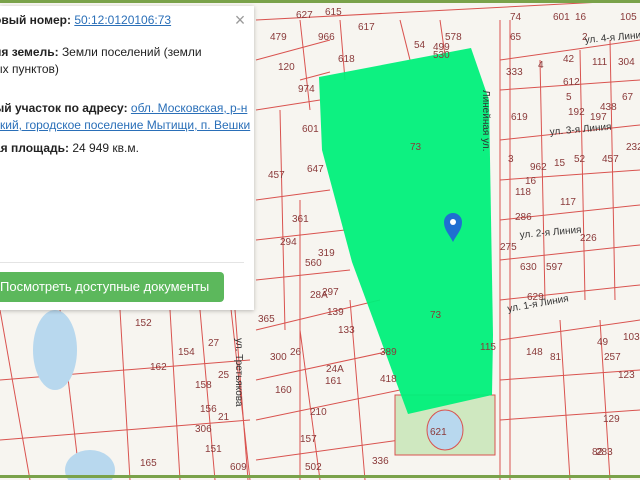 The image size is (640, 480). I want to click on parcel-number: 156, so click(208, 409).